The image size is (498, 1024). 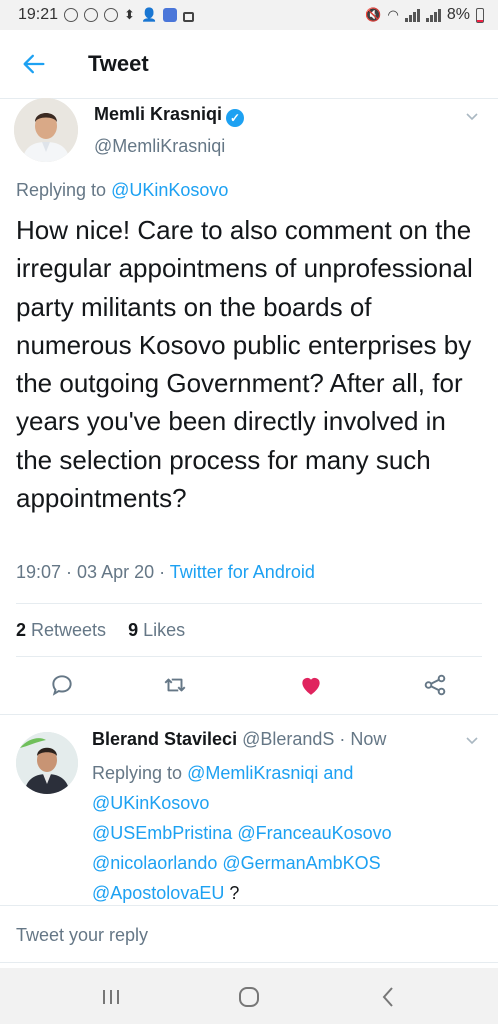 What do you see at coordinates (433, 15) in the screenshot?
I see `signal-2-icon` at bounding box center [433, 15].